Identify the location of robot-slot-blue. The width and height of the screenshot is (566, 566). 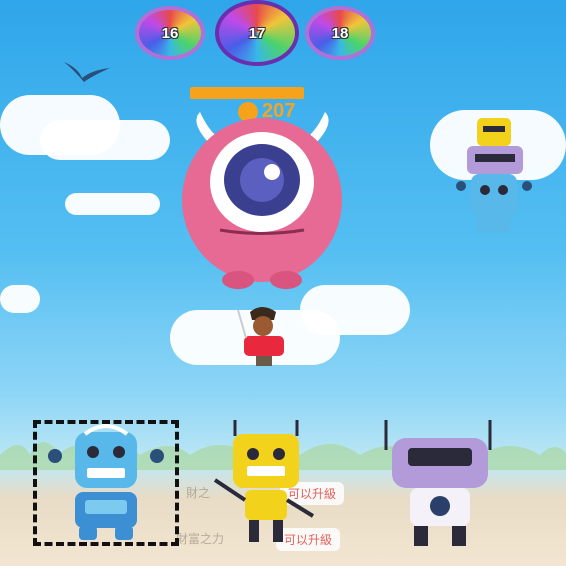
(106, 482).